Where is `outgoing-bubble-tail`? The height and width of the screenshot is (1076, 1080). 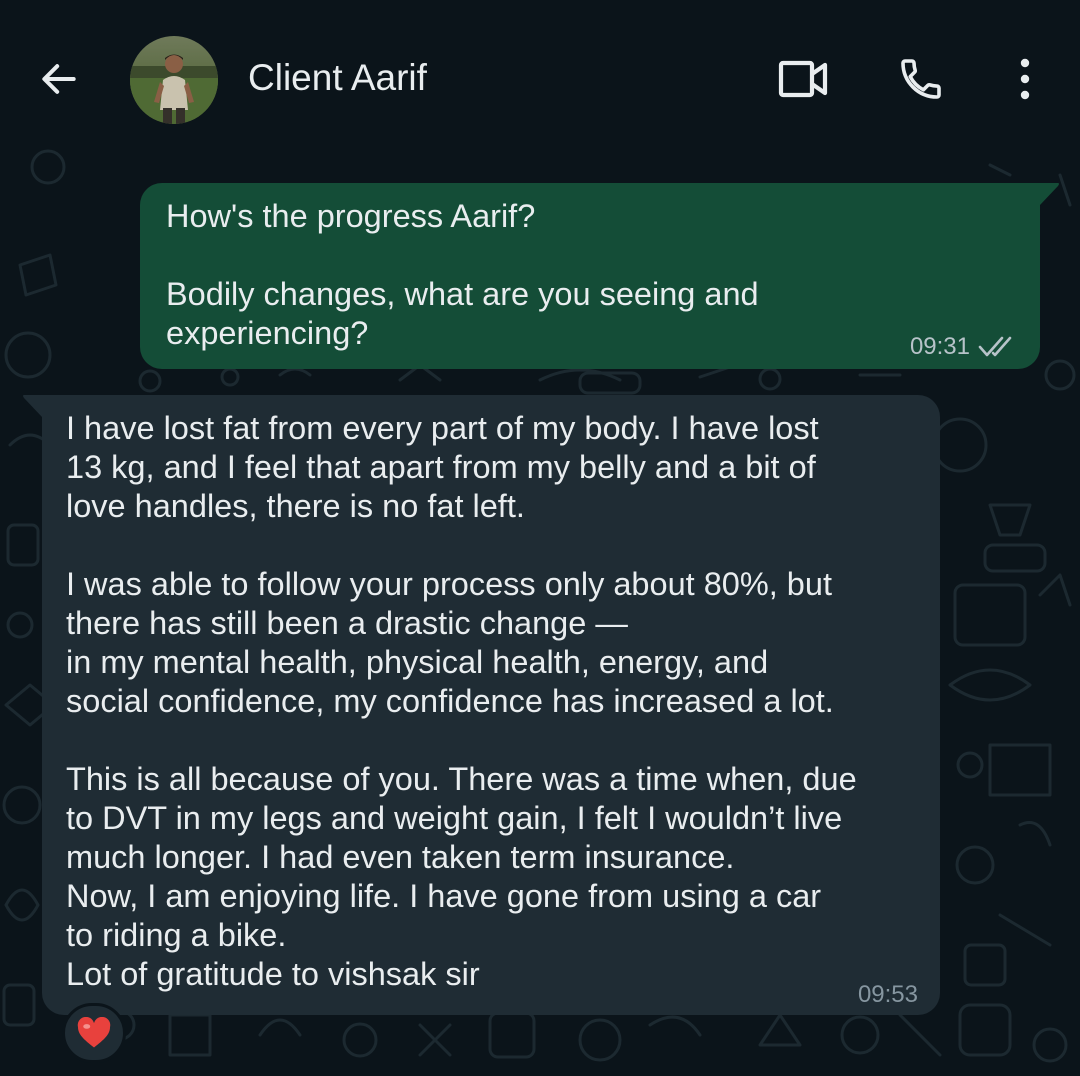 outgoing-bubble-tail is located at coordinates (1044, 194).